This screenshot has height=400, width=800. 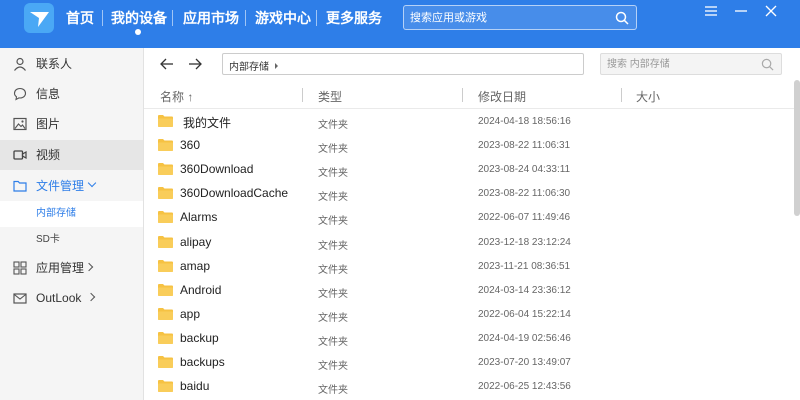 I want to click on nav-more-services: 更多服务, so click(x=354, y=18).